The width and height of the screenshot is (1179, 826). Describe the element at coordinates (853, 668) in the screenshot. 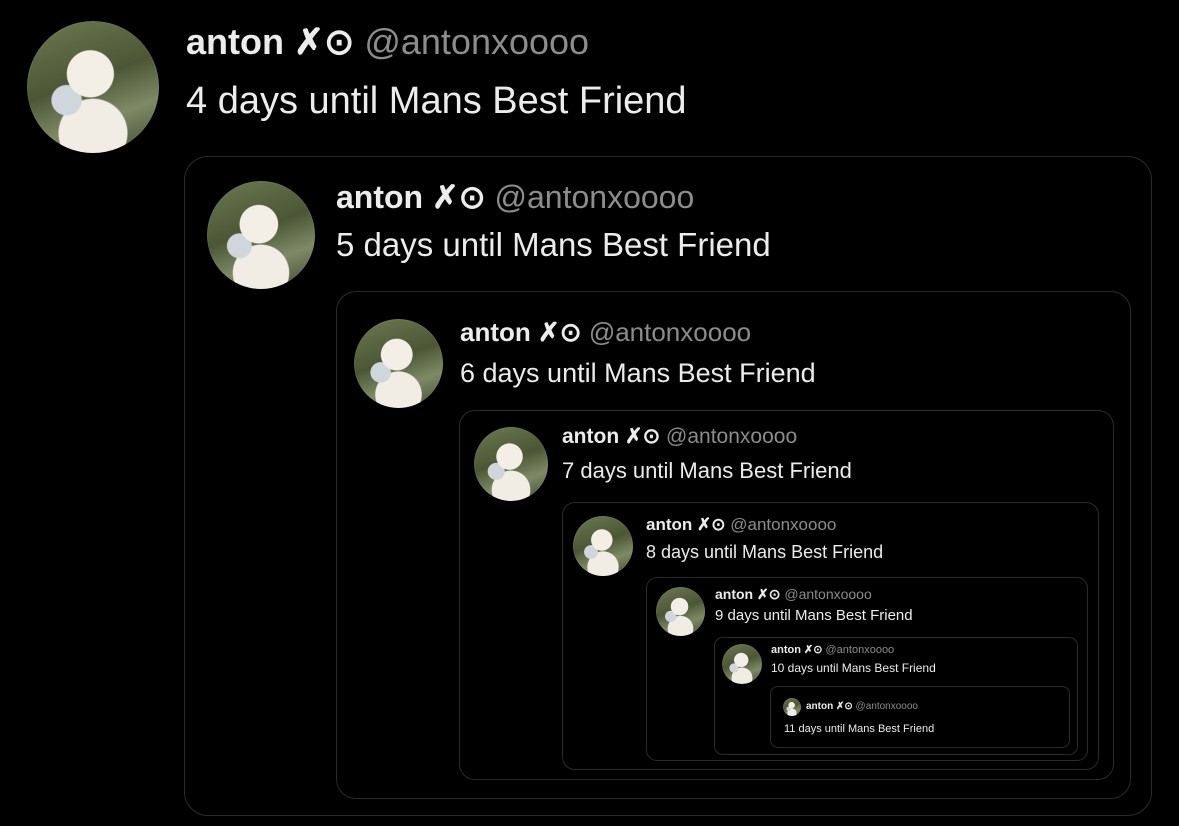

I see `tweet-text: 10 days until Mans Best Friend` at that location.